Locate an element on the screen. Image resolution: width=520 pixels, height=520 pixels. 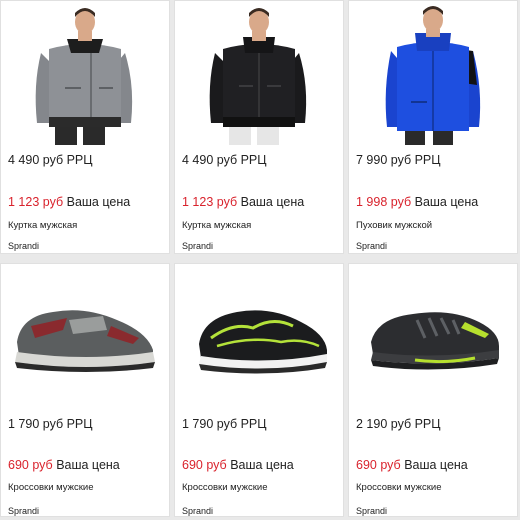
black-jacket-photo is located at coordinates (259, 75).